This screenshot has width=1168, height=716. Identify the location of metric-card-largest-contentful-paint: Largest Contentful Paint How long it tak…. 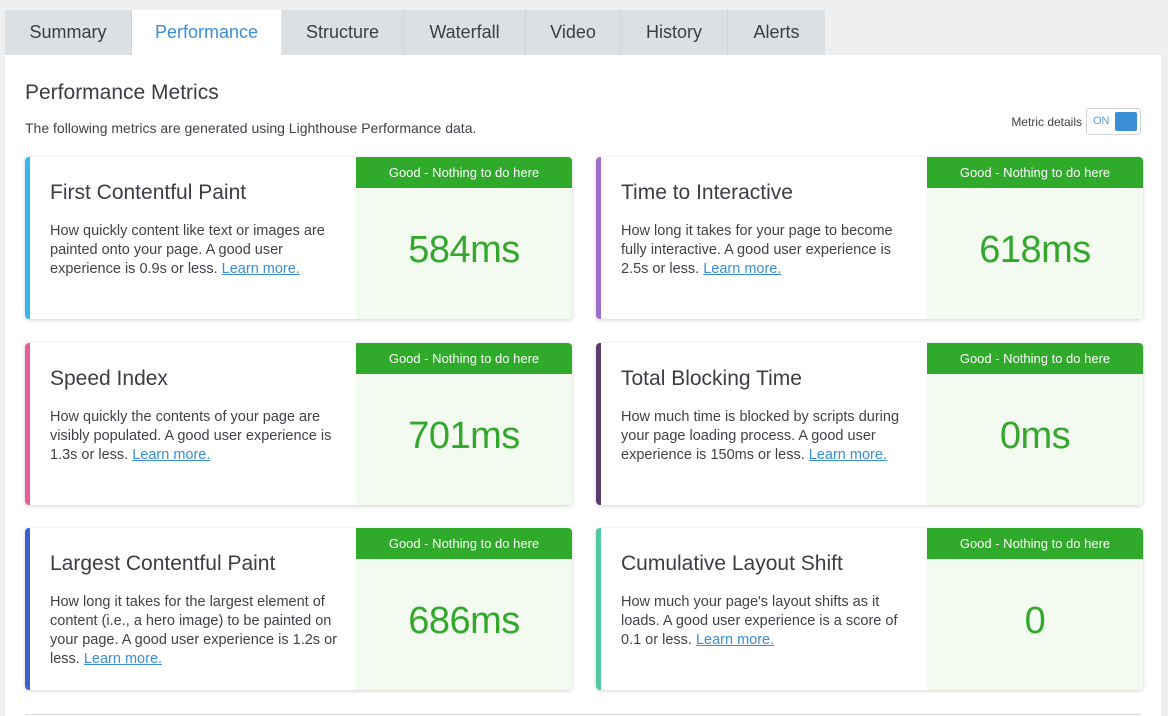
(298, 609).